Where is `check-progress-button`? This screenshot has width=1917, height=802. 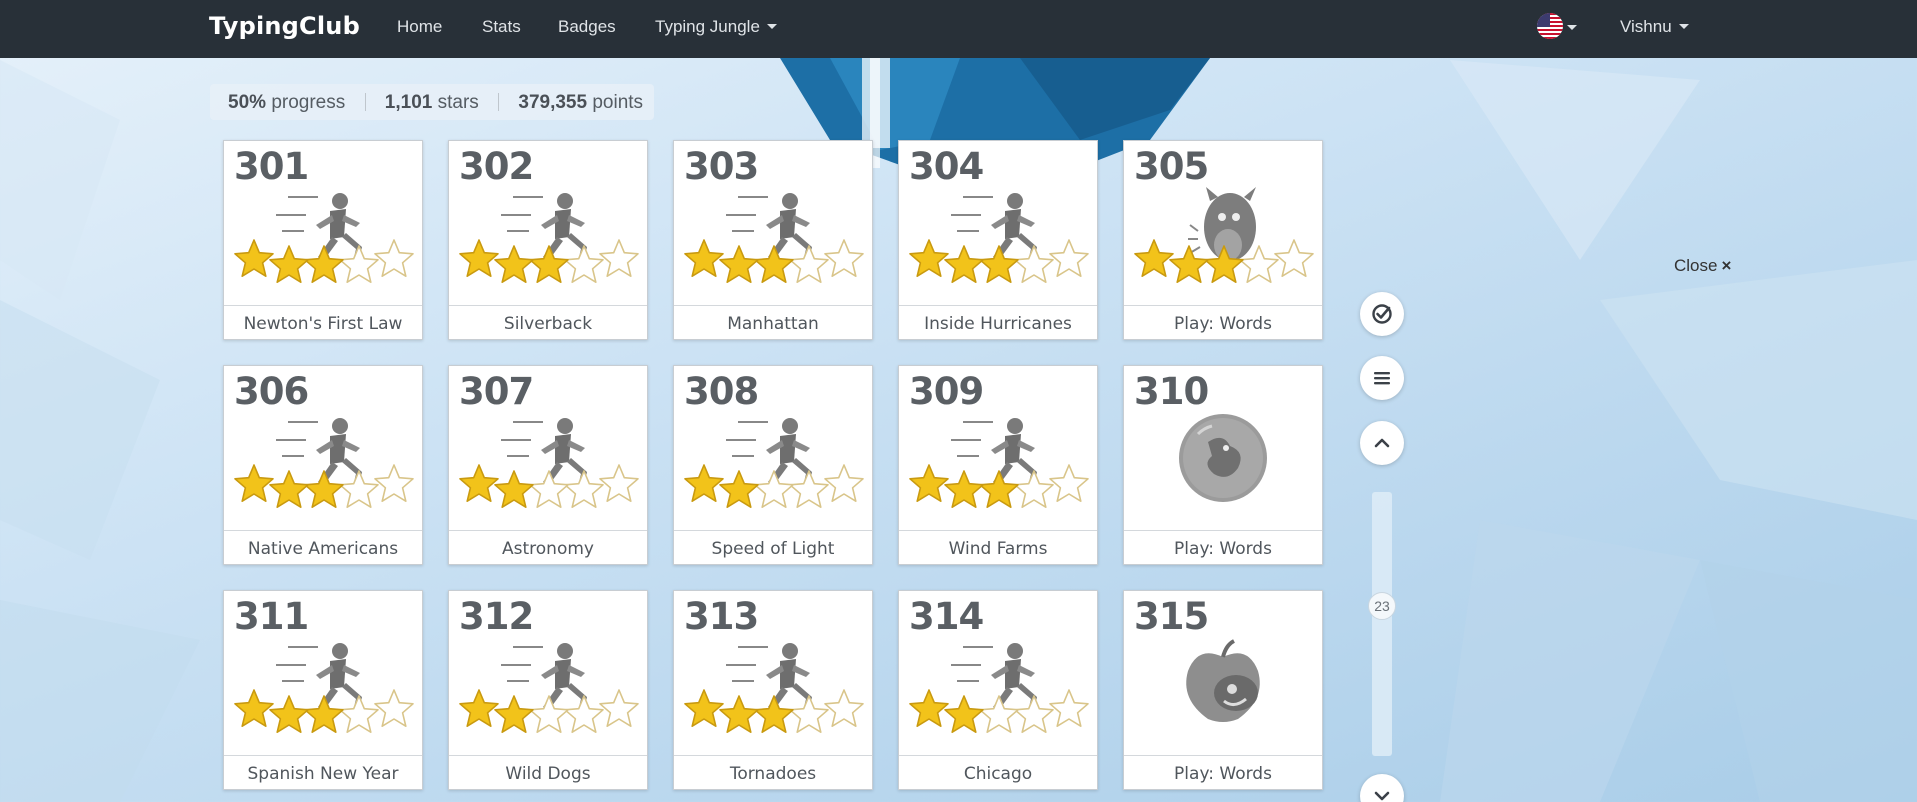 check-progress-button is located at coordinates (1382, 314).